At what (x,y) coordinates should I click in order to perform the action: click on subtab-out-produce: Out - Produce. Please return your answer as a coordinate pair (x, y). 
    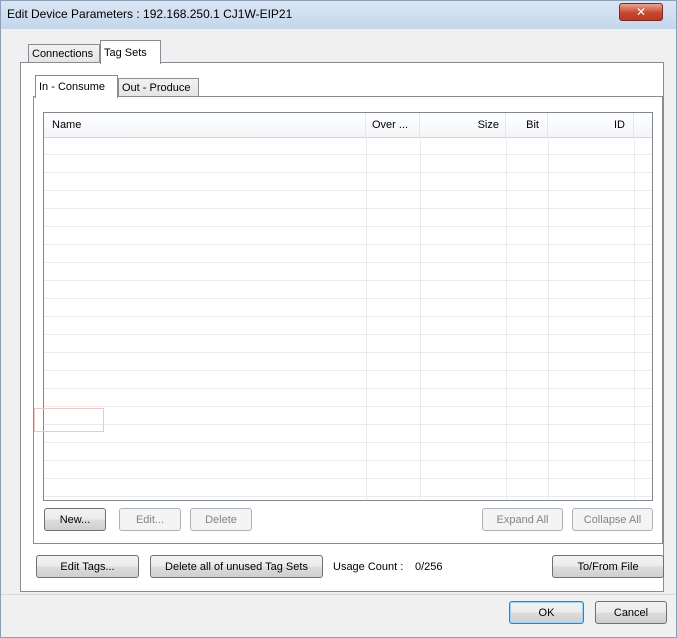
    Looking at the image, I should click on (158, 87).